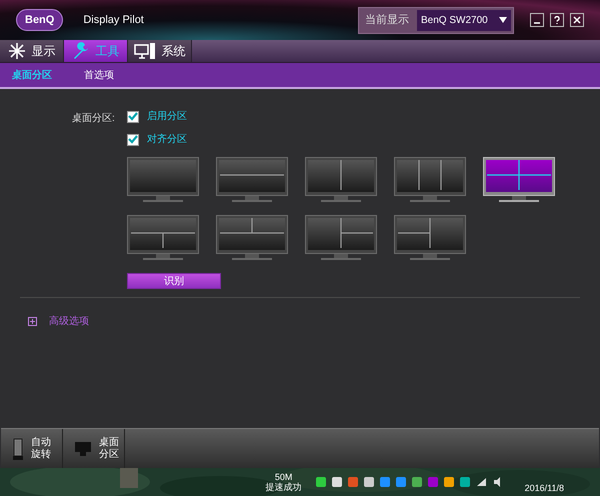 The image size is (600, 496). I want to click on checkbox-label: 对齐分区, so click(167, 139).